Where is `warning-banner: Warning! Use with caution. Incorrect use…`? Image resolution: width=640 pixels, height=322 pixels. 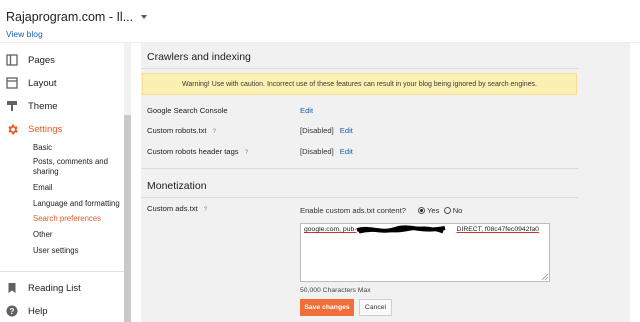 warning-banner: Warning! Use with caution. Incorrect use… is located at coordinates (359, 84).